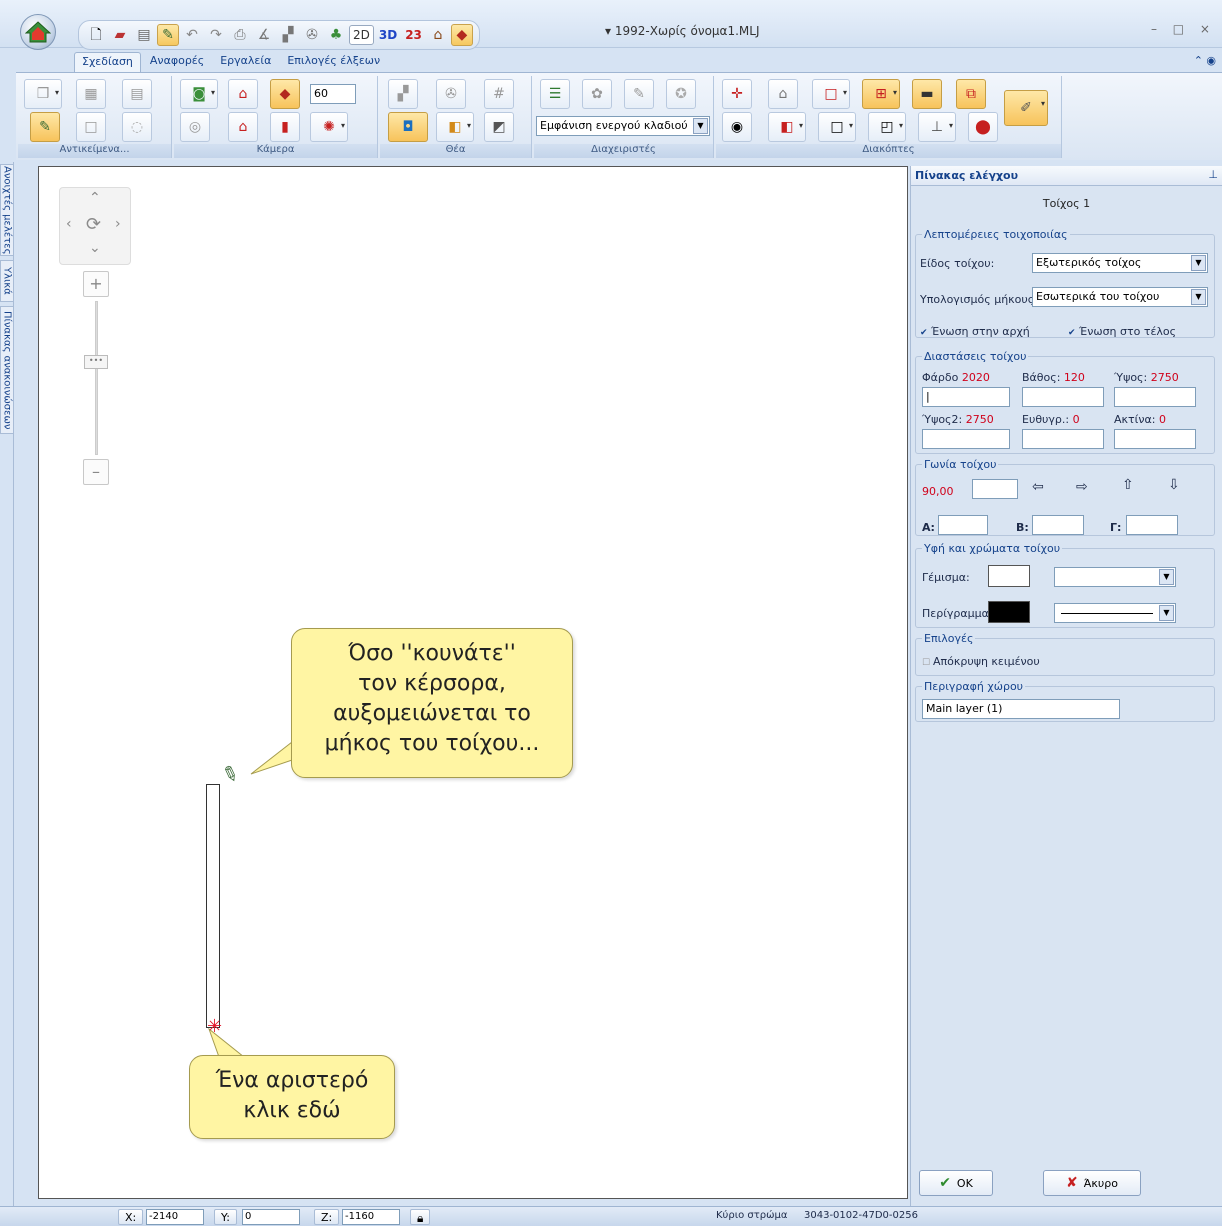 The height and width of the screenshot is (1226, 1222). What do you see at coordinates (1115, 577) in the screenshot?
I see `fill-pattern-select: ▼` at bounding box center [1115, 577].